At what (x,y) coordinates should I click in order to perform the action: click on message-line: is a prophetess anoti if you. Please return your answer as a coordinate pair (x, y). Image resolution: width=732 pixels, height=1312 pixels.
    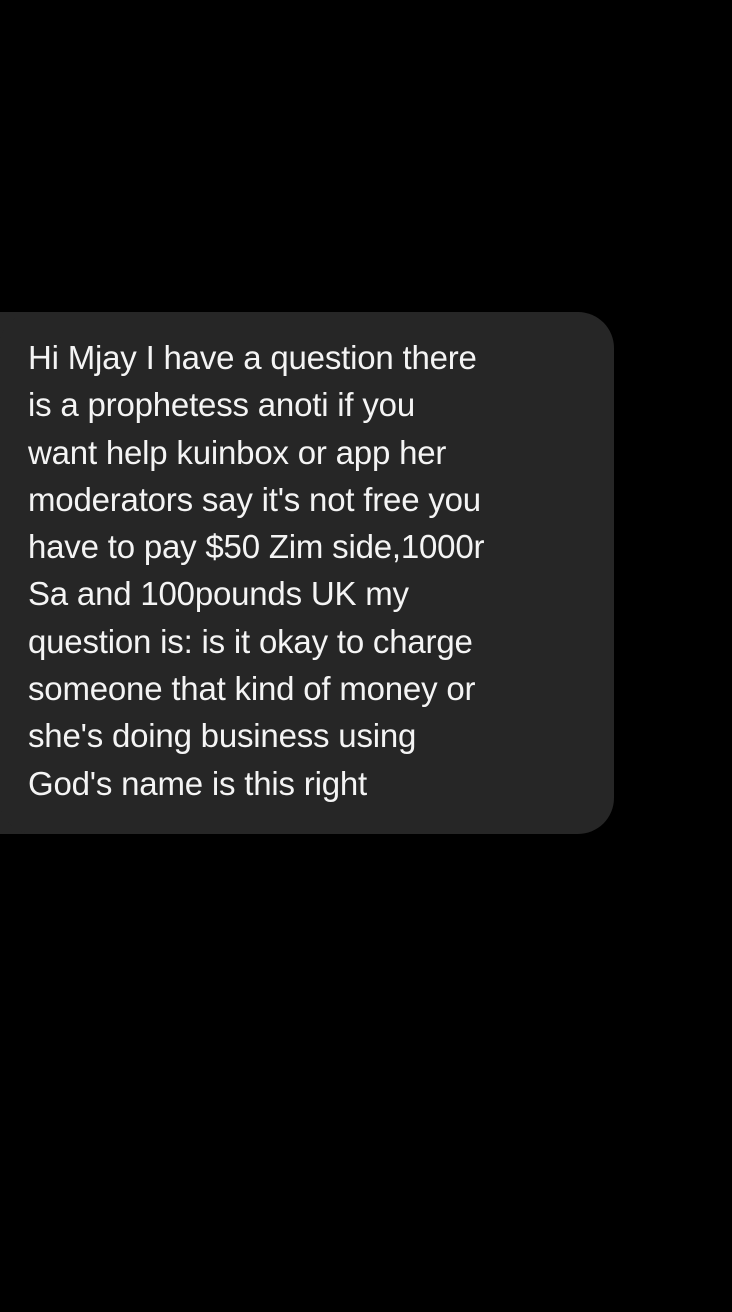
    Looking at the image, I should click on (221, 405).